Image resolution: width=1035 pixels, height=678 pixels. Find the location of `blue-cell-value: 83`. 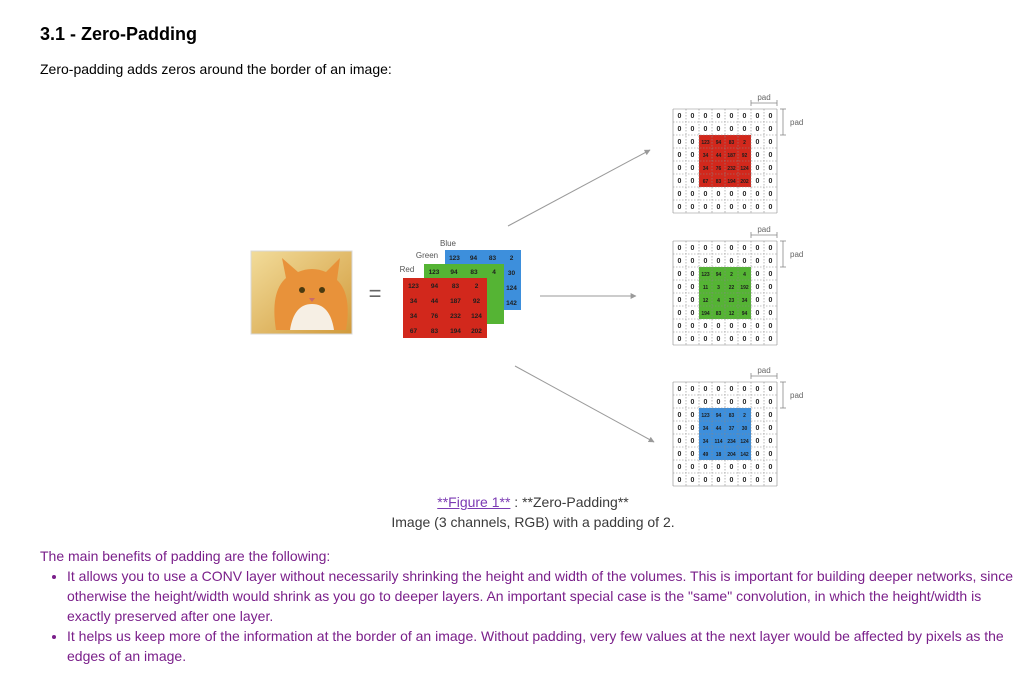

blue-cell-value: 83 is located at coordinates (493, 258).